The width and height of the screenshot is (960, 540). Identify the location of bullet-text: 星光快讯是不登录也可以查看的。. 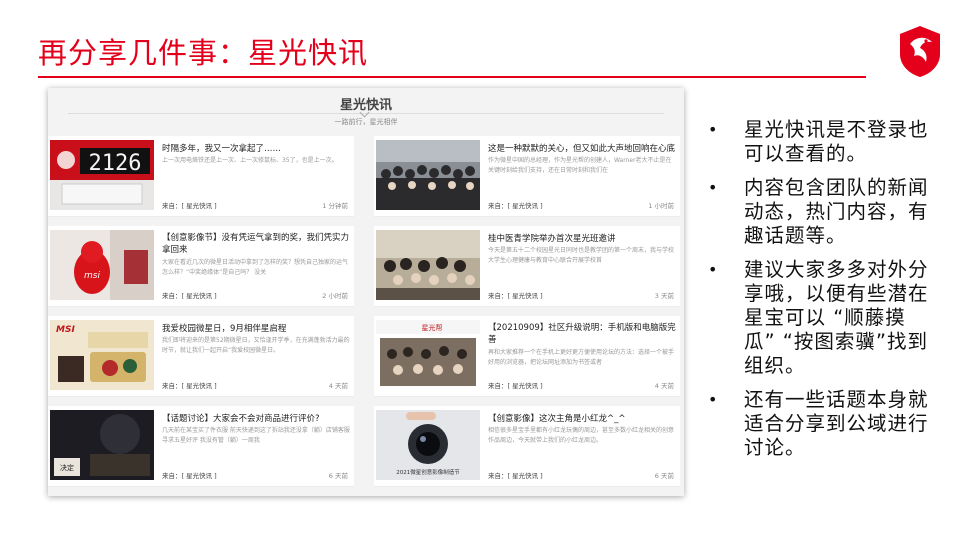
(836, 141).